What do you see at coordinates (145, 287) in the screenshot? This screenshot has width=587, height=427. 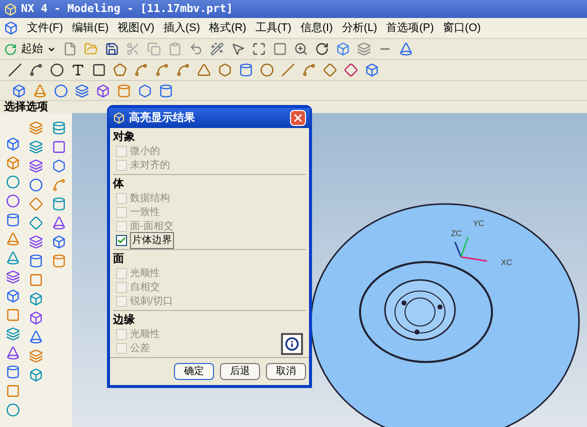 I see `checkbox-label: 自相交` at bounding box center [145, 287].